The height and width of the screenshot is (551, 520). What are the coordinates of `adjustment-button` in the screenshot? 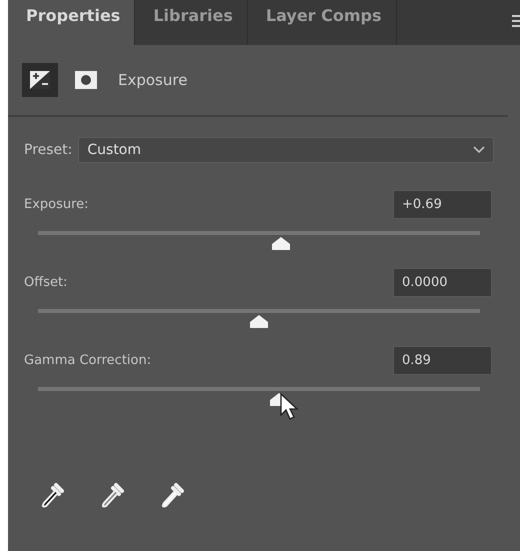 It's located at (40, 80).